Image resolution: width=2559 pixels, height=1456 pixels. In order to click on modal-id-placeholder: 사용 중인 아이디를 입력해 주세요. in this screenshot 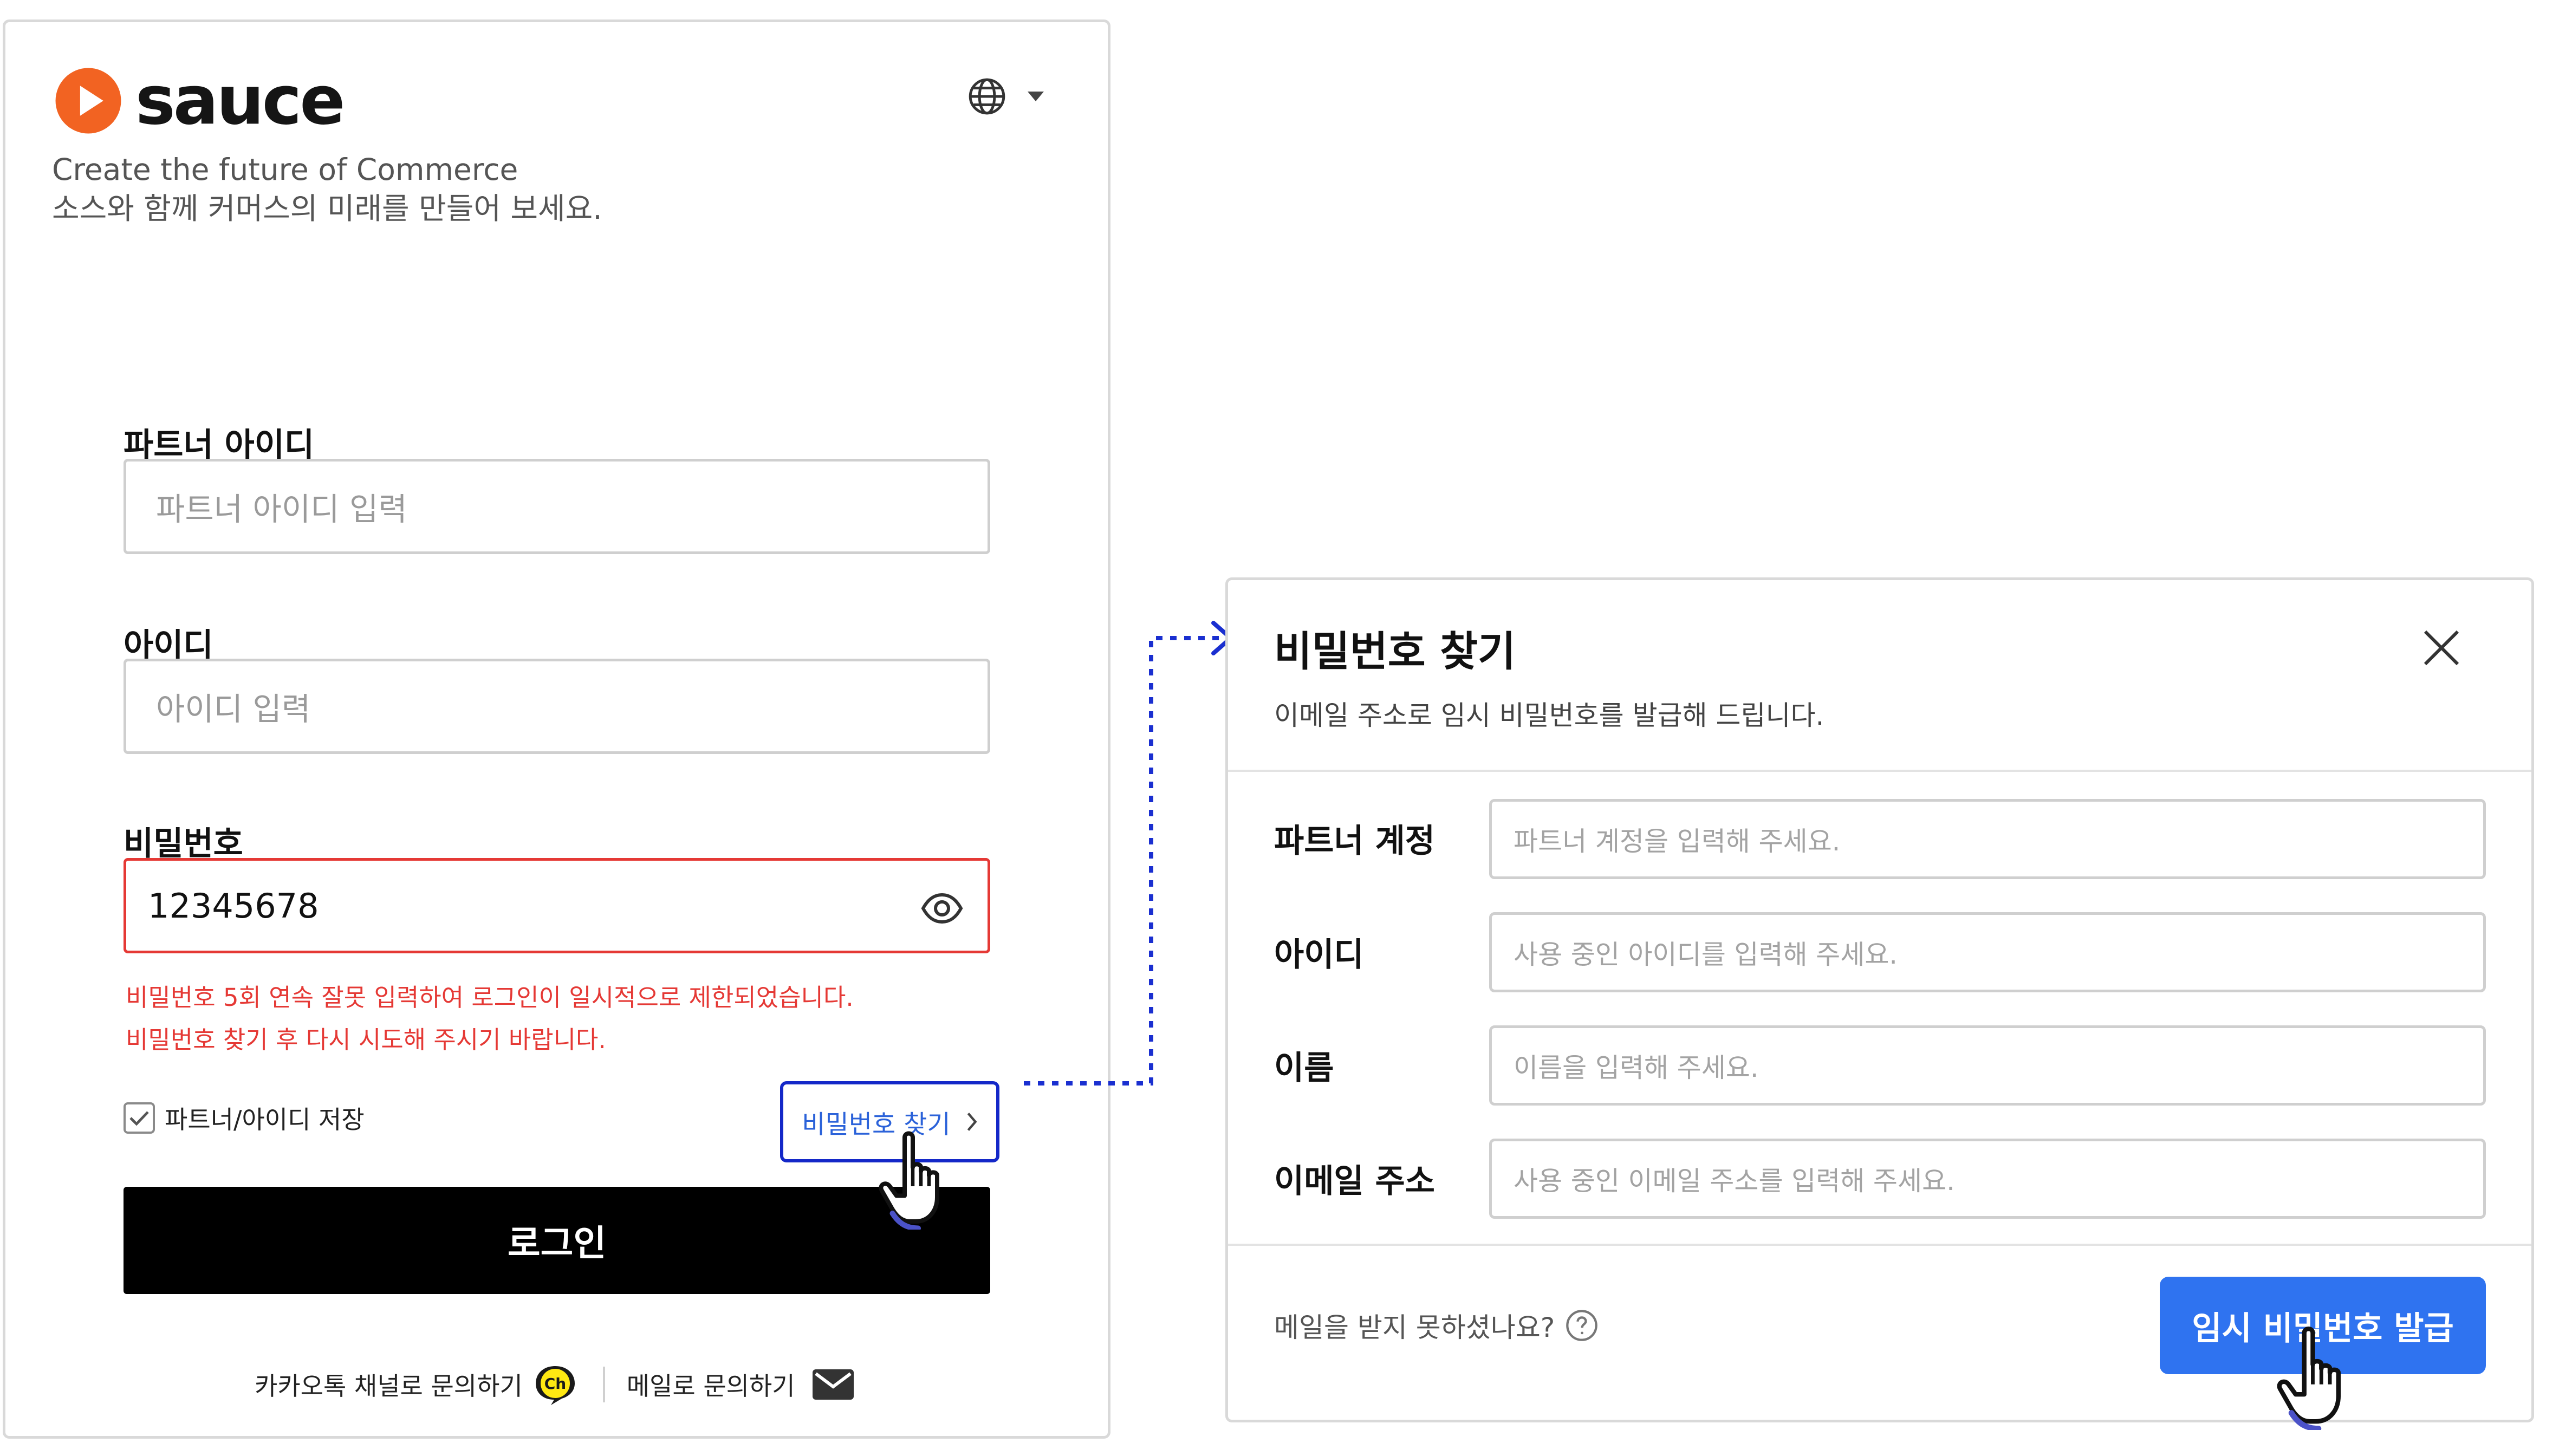, I will do `click(1706, 954)`.